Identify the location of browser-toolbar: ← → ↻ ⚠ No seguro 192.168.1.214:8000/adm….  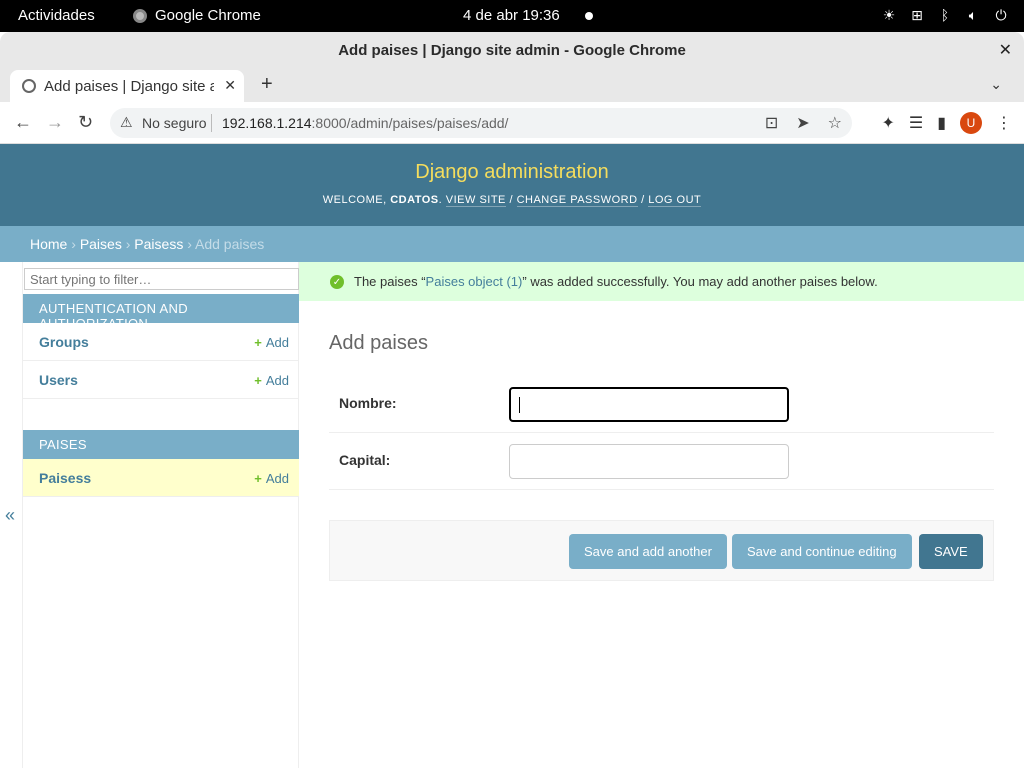
(512, 123).